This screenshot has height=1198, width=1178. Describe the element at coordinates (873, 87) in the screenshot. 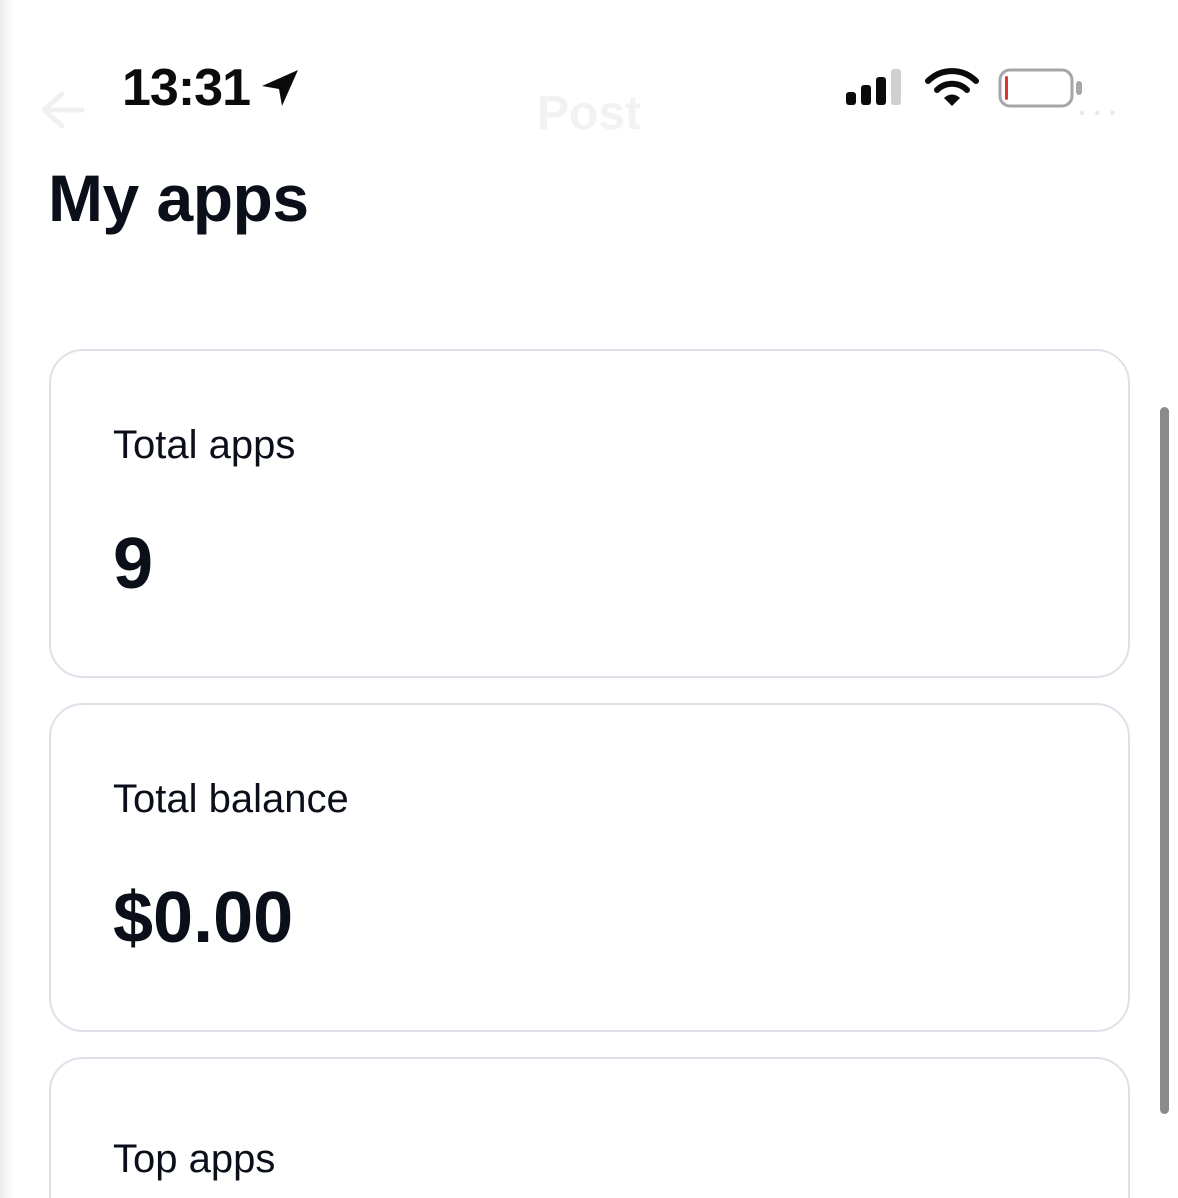

I see `cellular-signal-icon` at that location.